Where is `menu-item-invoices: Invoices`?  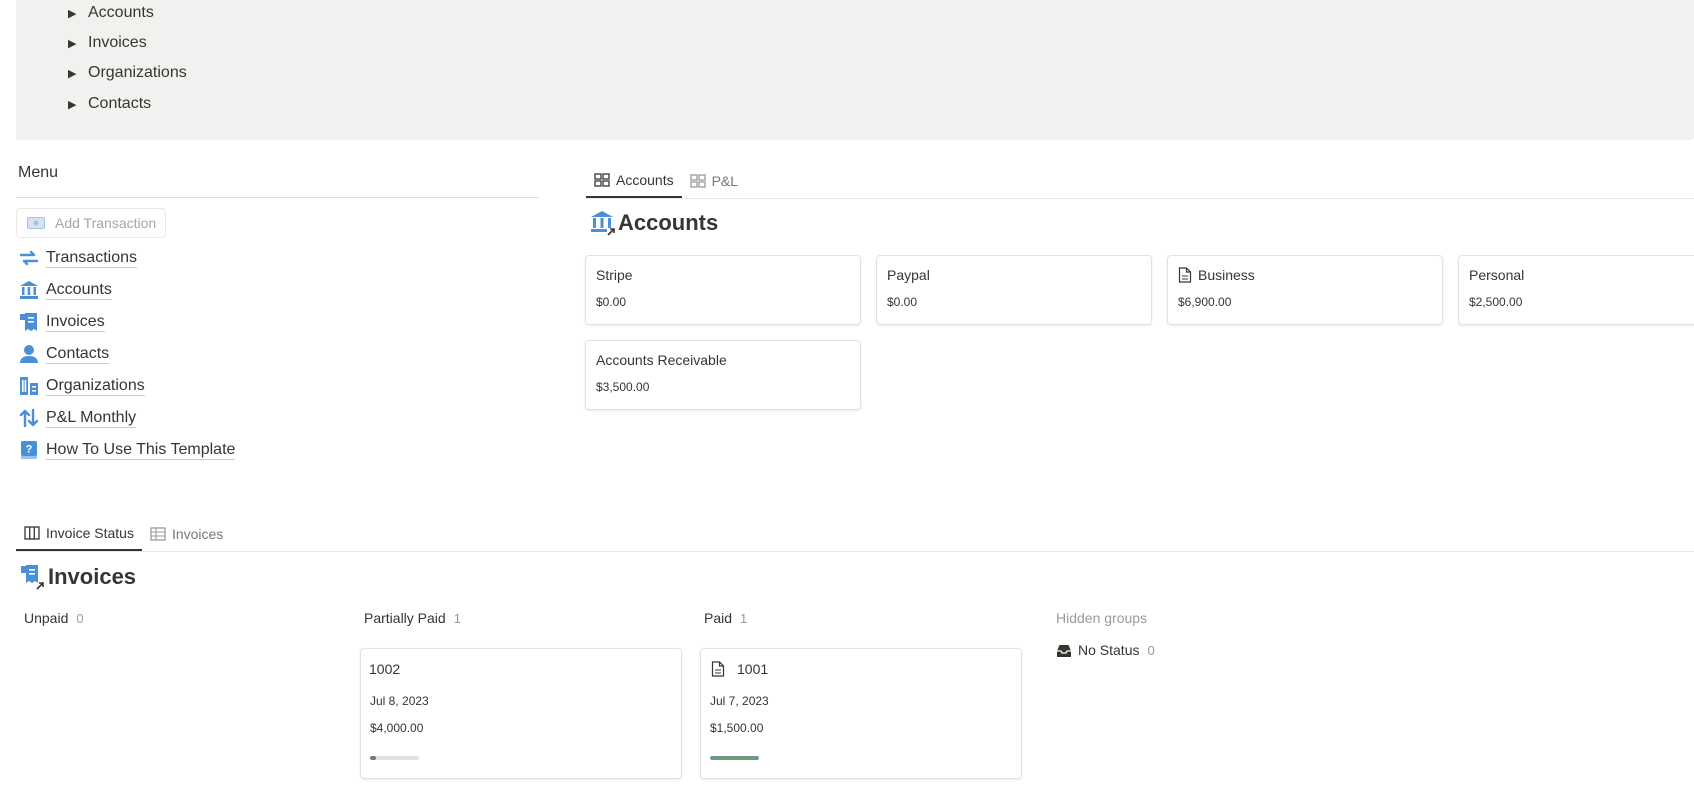
menu-item-invoices: Invoices is located at coordinates (61, 322).